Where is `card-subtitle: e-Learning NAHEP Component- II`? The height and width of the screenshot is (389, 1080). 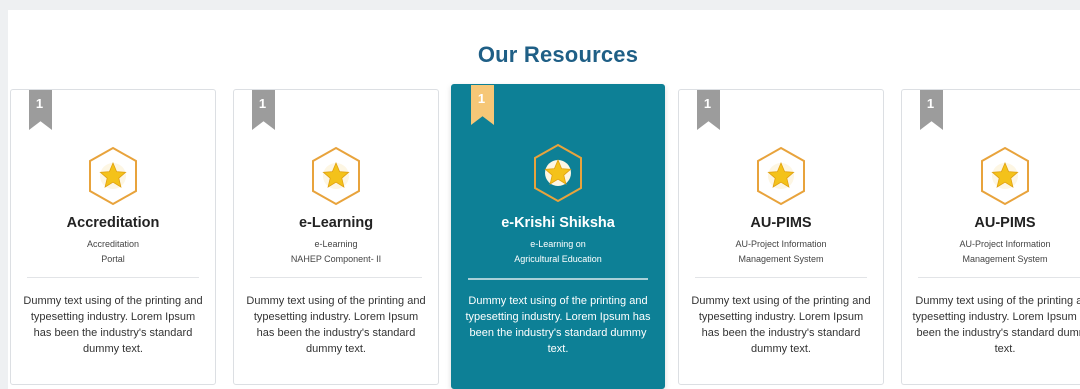 card-subtitle: e-Learning NAHEP Component- II is located at coordinates (336, 251).